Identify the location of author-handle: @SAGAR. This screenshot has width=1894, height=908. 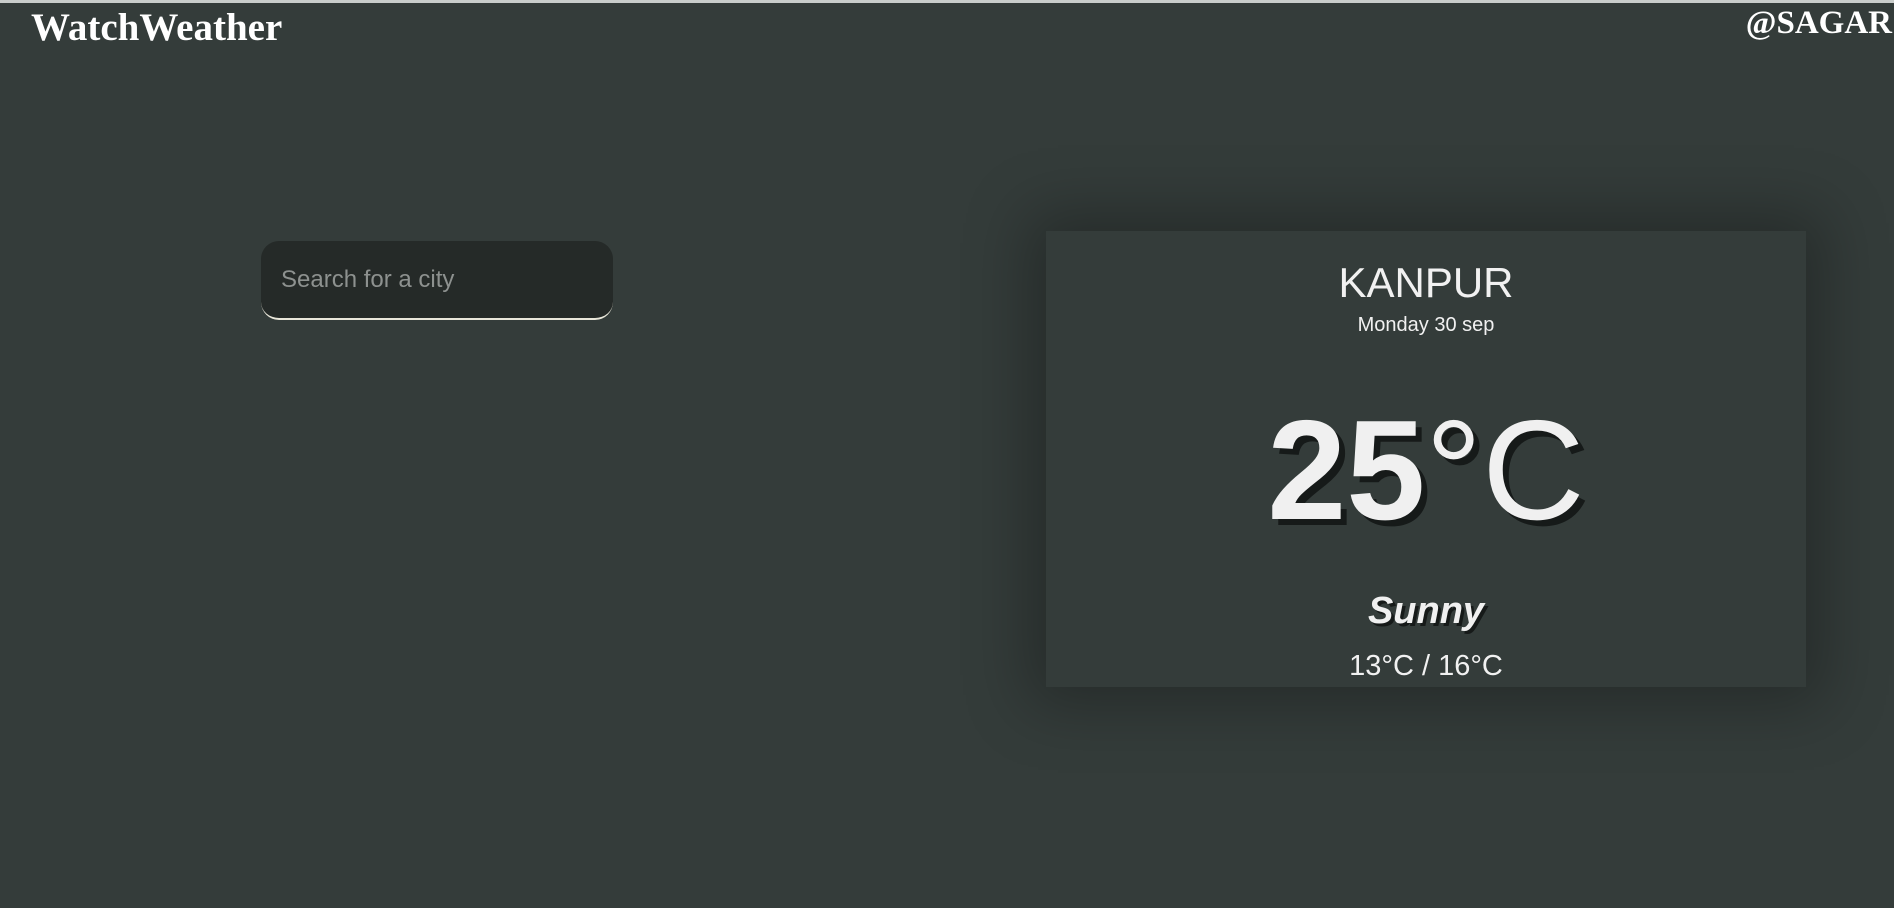
(1818, 23).